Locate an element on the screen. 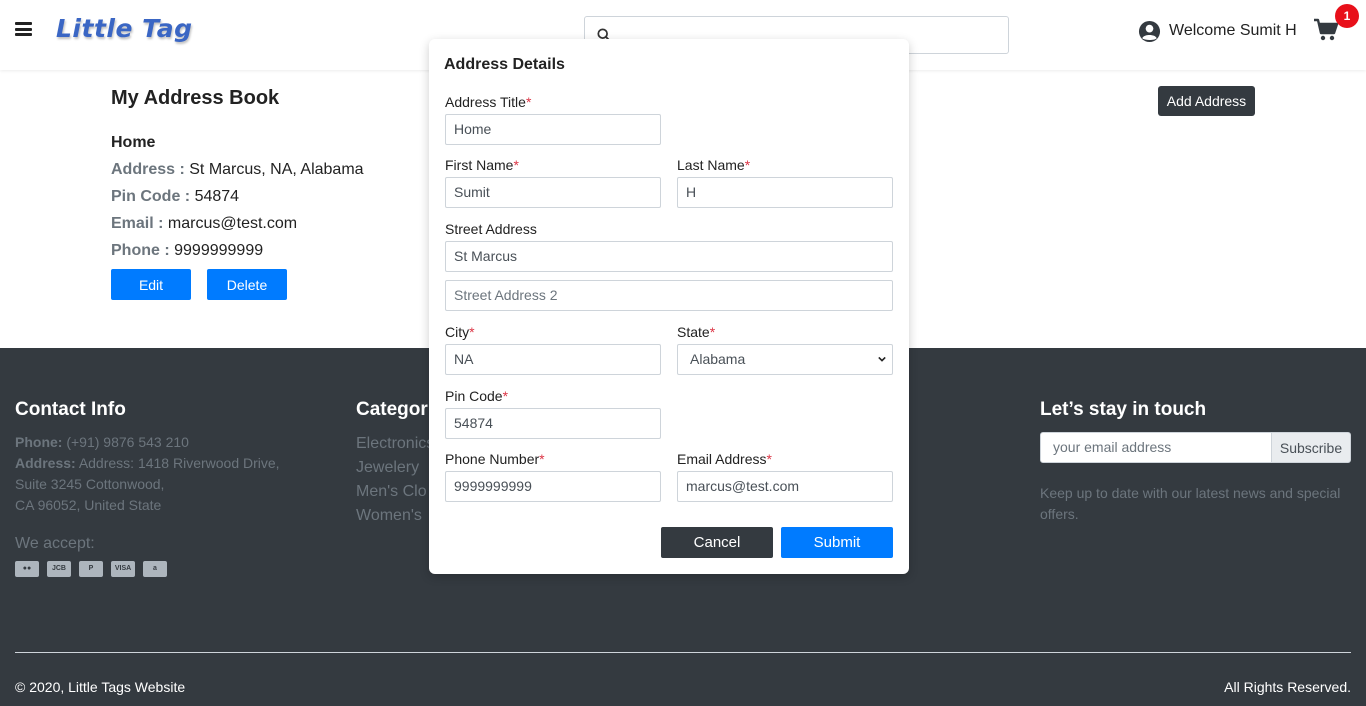  pin-value: 54874 is located at coordinates (217, 196).